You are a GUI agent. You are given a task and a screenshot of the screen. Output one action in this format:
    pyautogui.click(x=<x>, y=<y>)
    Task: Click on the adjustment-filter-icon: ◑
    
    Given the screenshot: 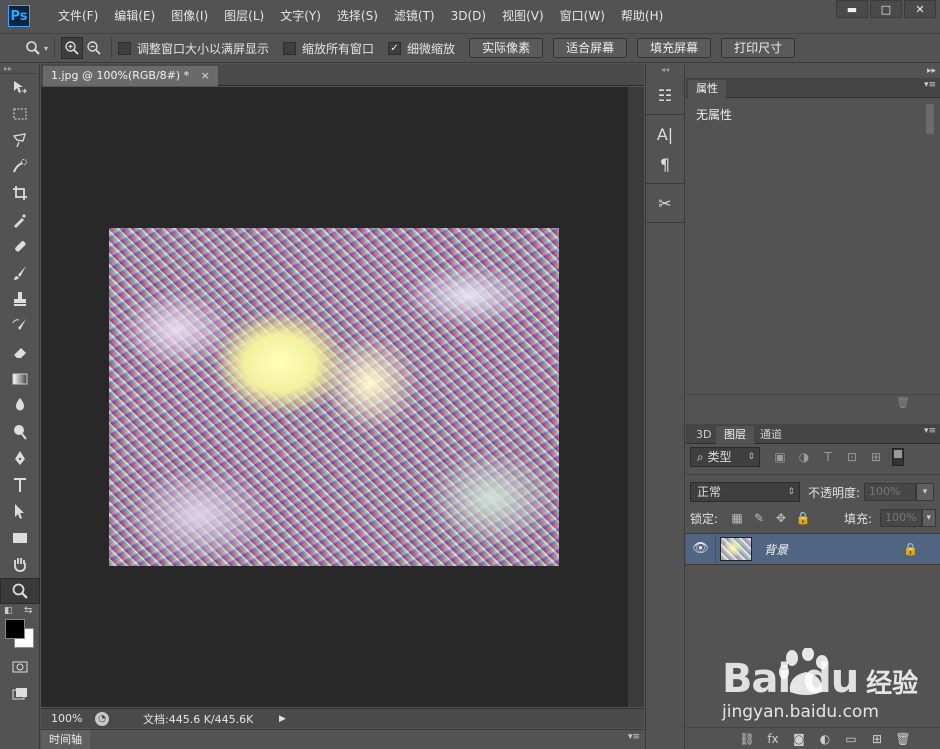 What is the action you would take?
    pyautogui.click(x=804, y=457)
    